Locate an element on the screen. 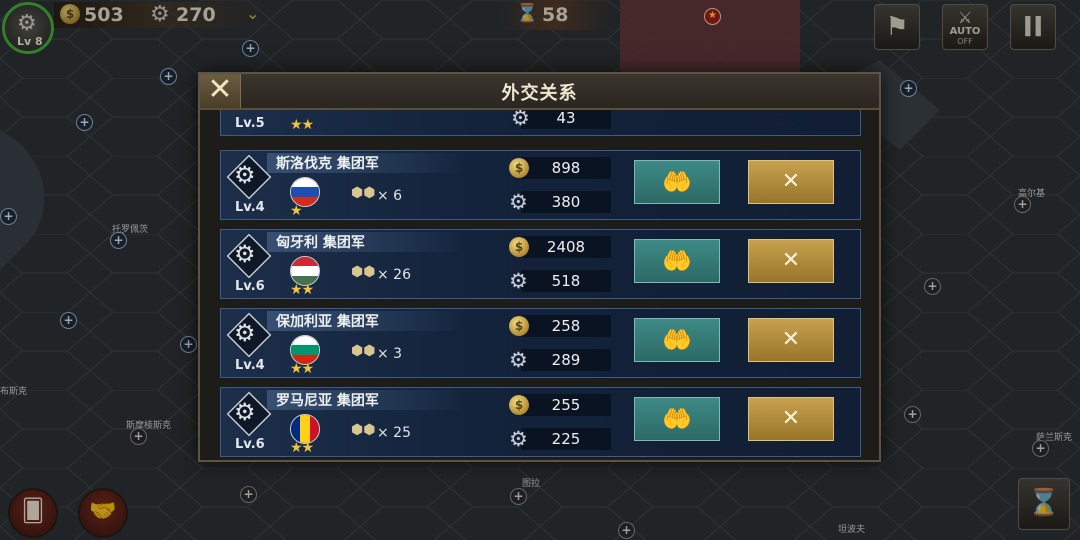 The image size is (1080, 540). faction-industry: 43 is located at coordinates (566, 118).